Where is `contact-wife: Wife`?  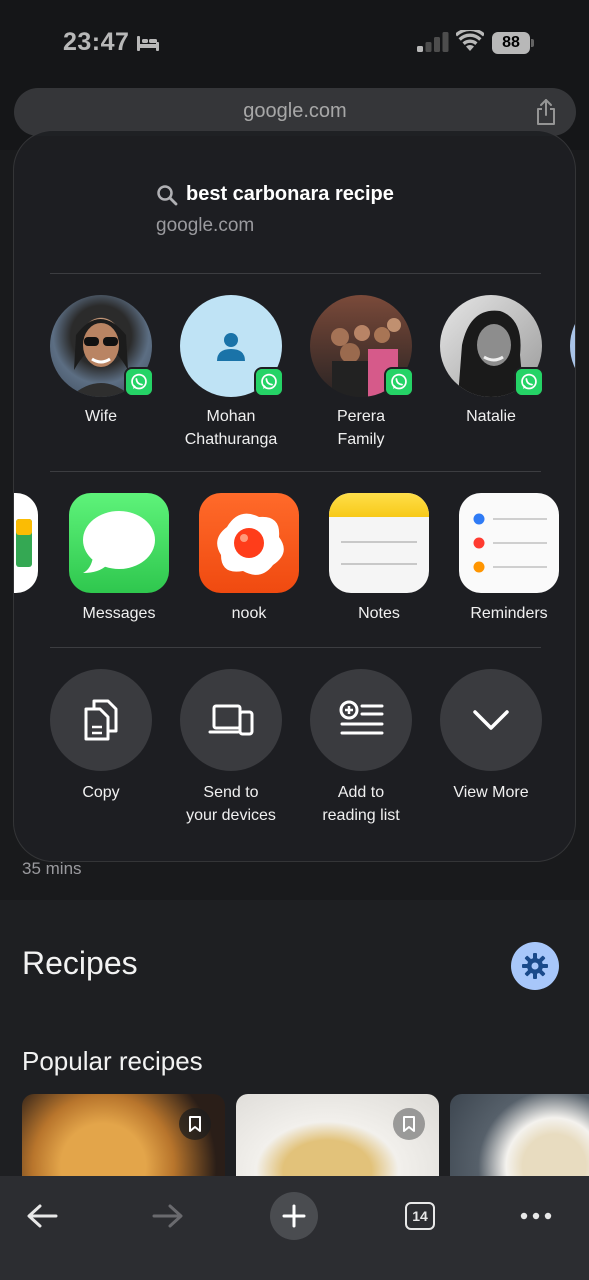 contact-wife: Wife is located at coordinates (101, 361).